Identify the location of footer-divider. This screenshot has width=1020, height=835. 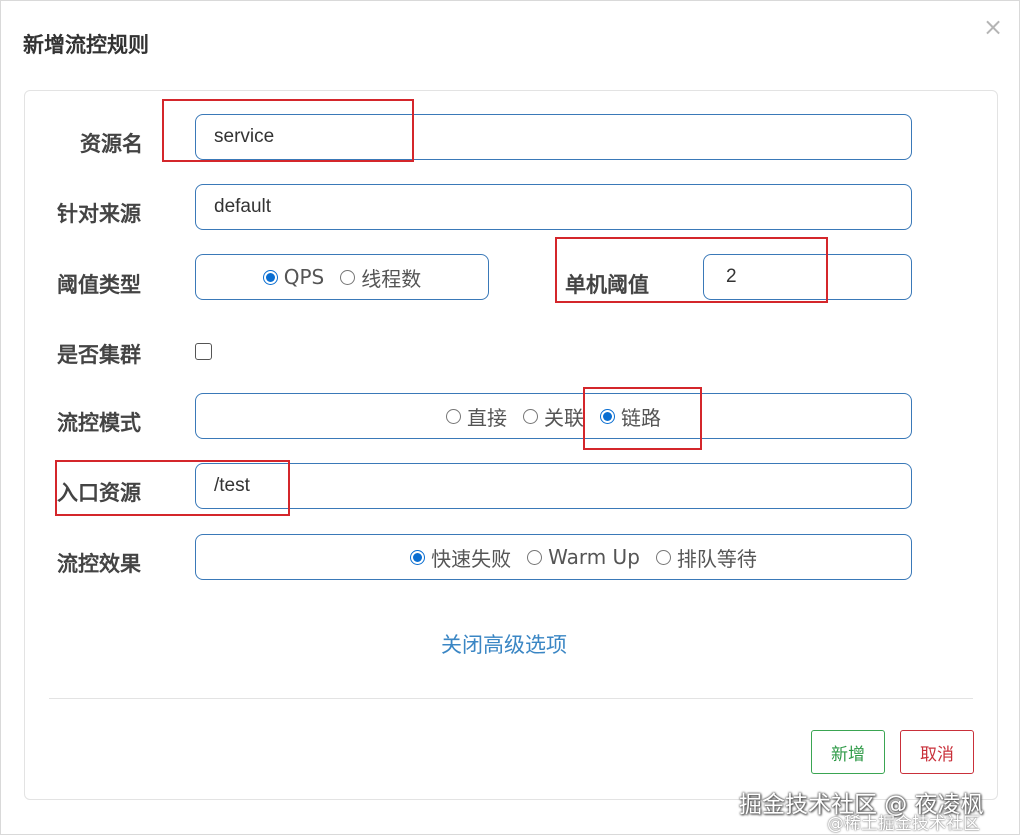
(511, 698).